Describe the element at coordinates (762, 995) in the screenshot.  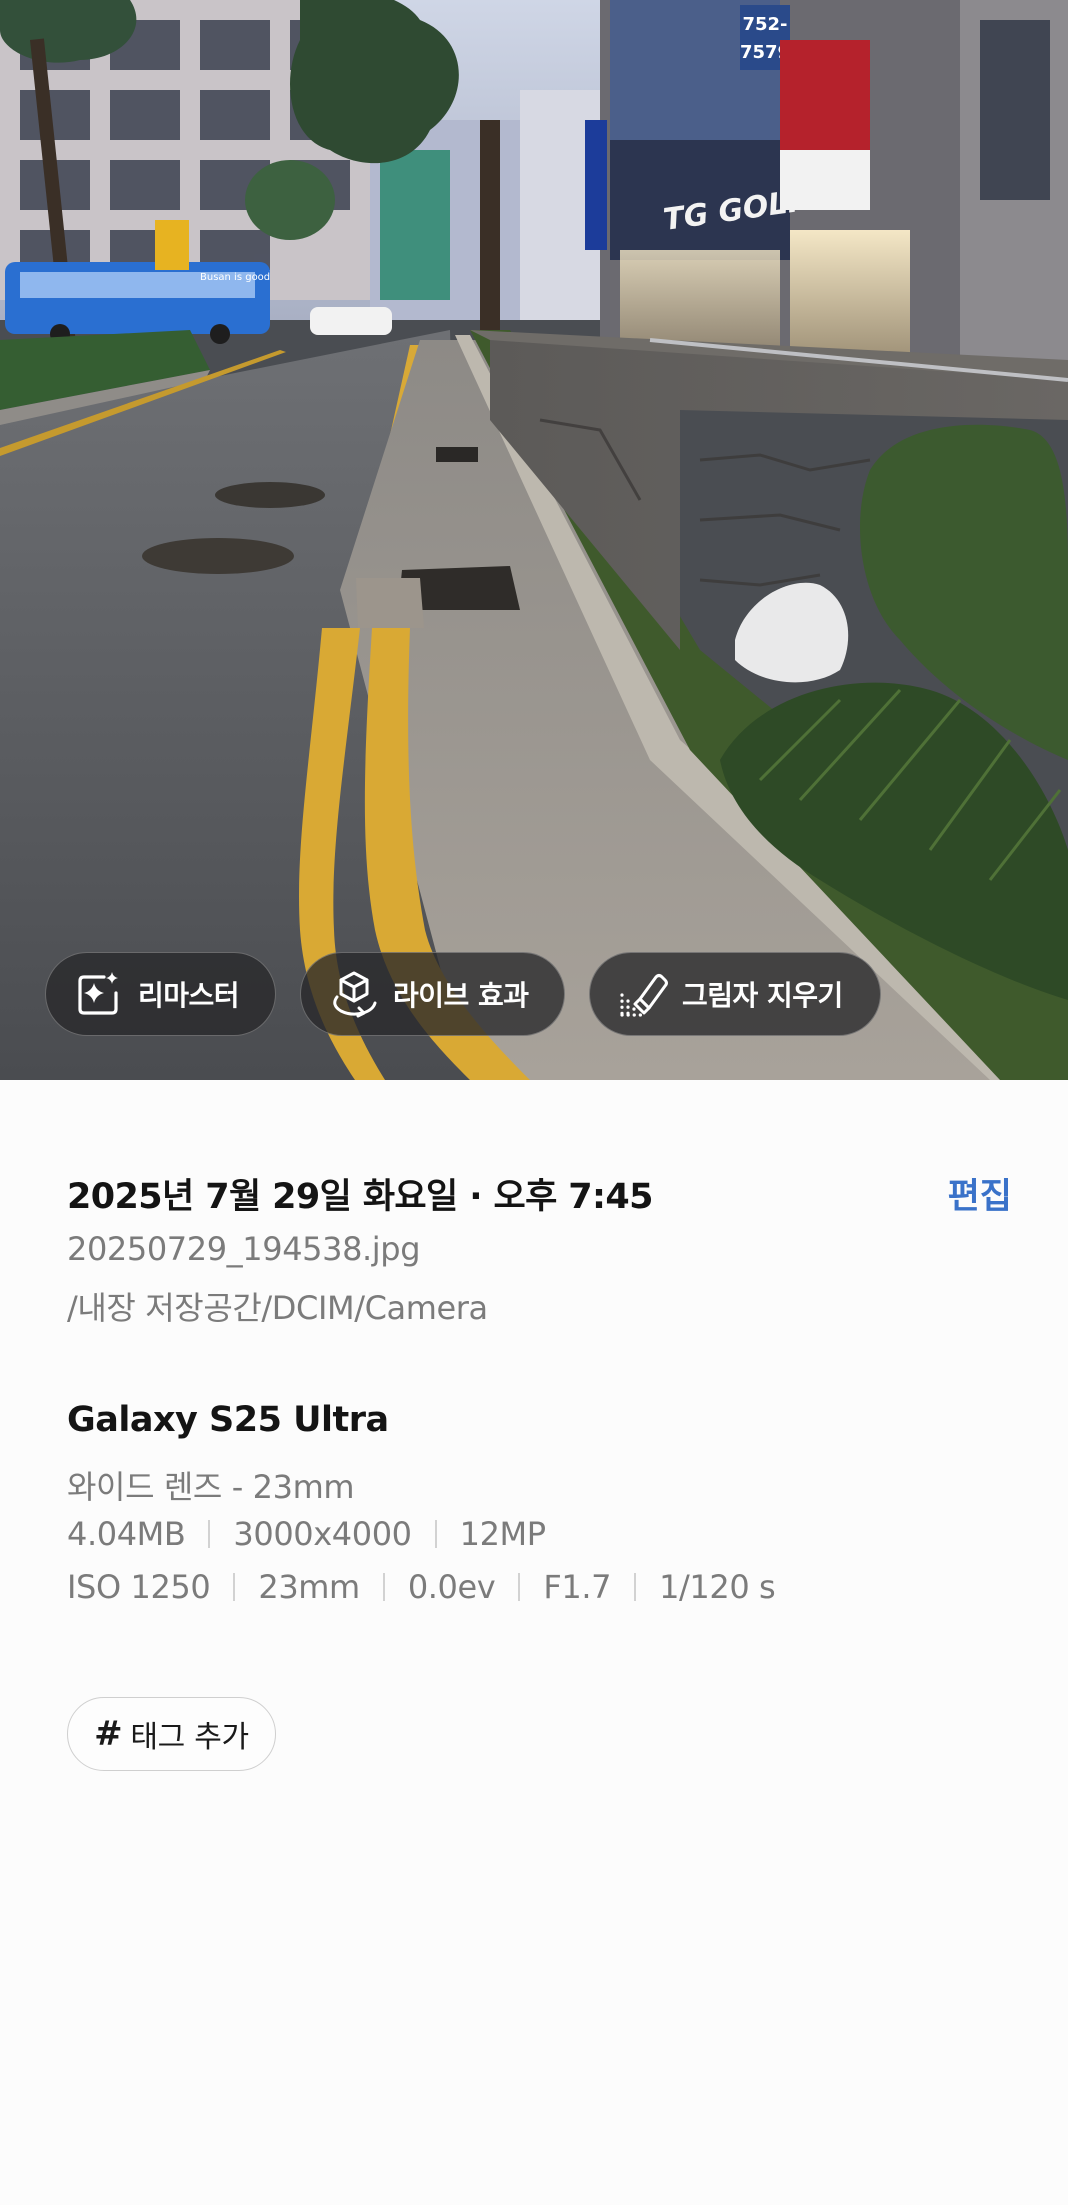
I see `shadow-eraser-label: 그림자 지우기` at that location.